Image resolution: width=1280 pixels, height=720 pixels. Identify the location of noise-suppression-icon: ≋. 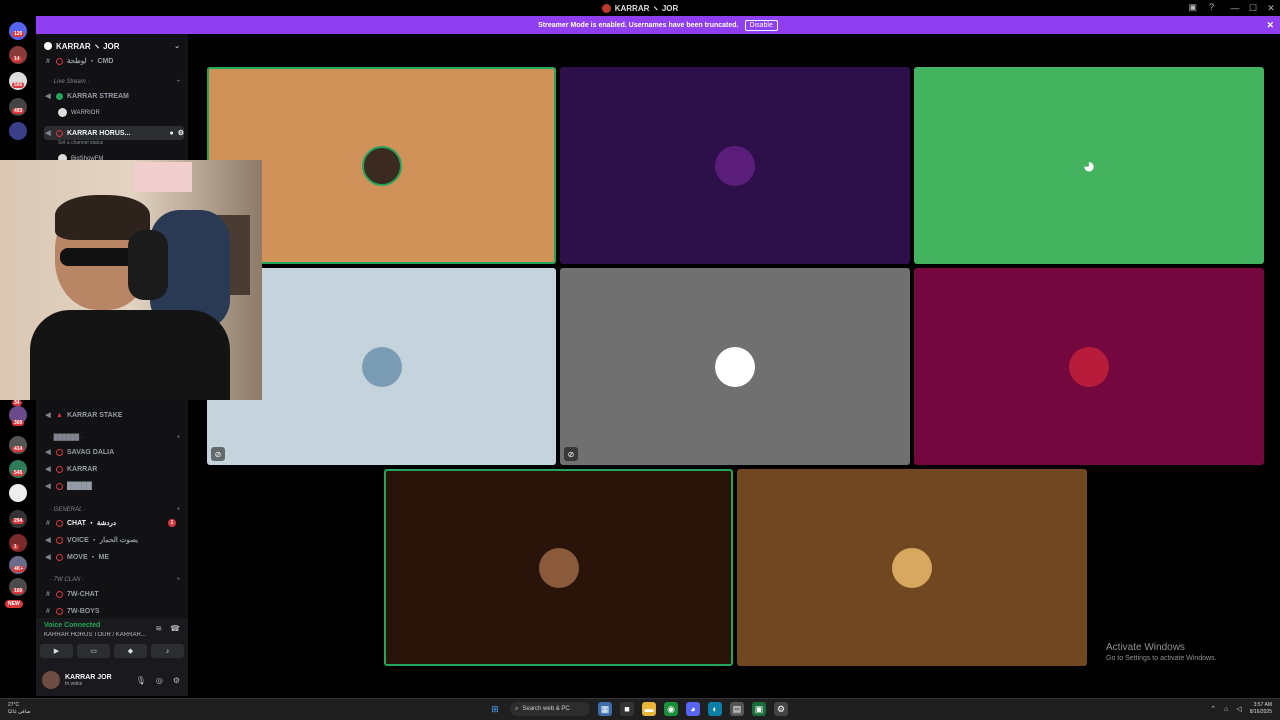
(158, 628).